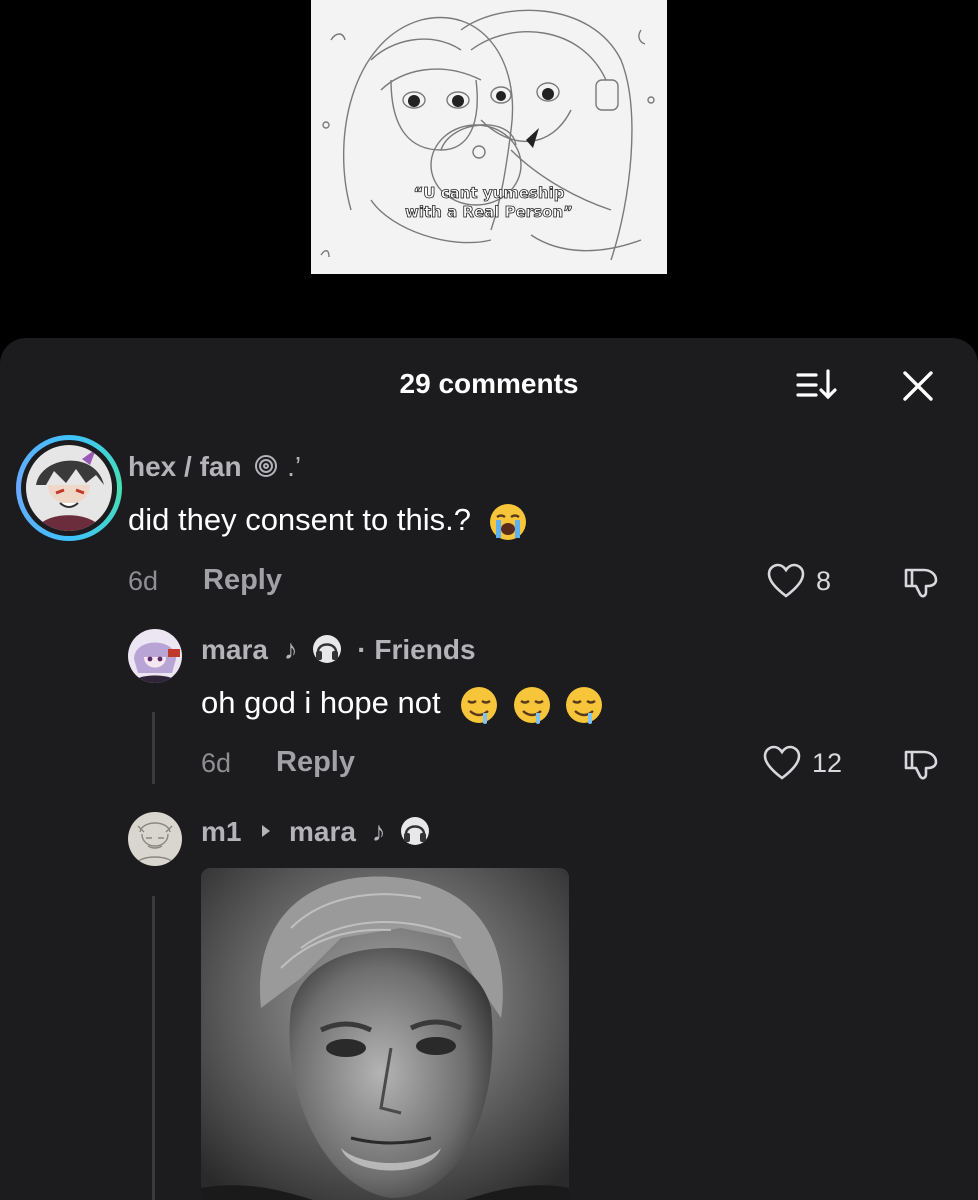 Image resolution: width=978 pixels, height=1200 pixels. Describe the element at coordinates (294, 466) in the screenshot. I see `username-decoration: .’` at that location.